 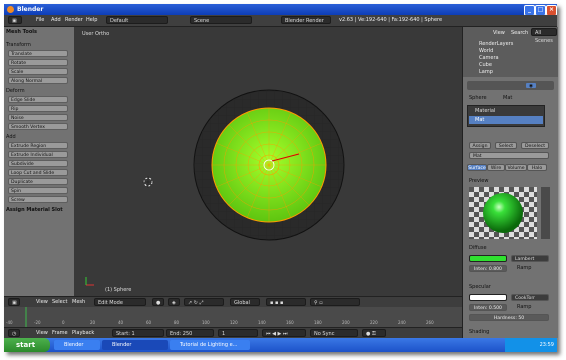 I want to click on outliner-item: Cube, so click(x=485, y=65).